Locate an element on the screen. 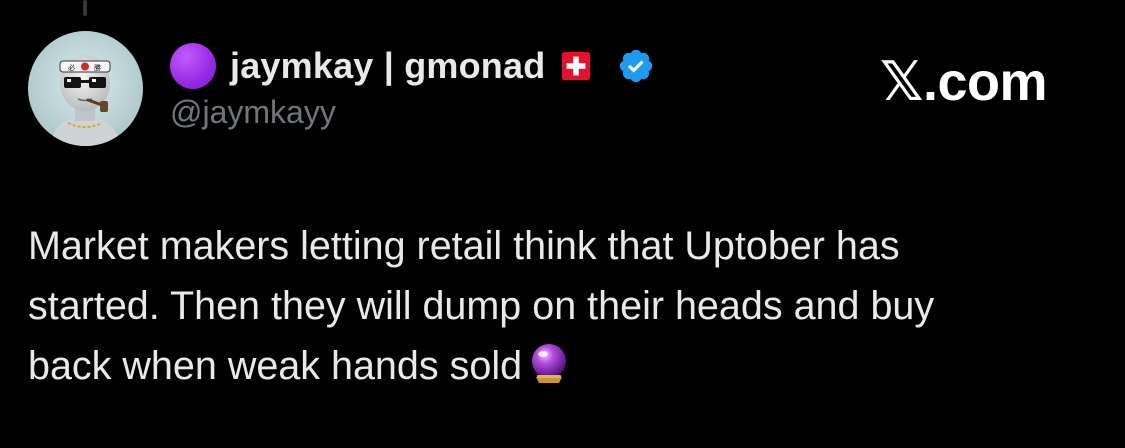 The image size is (1125, 448). thread-connector-line is located at coordinates (85, 8).